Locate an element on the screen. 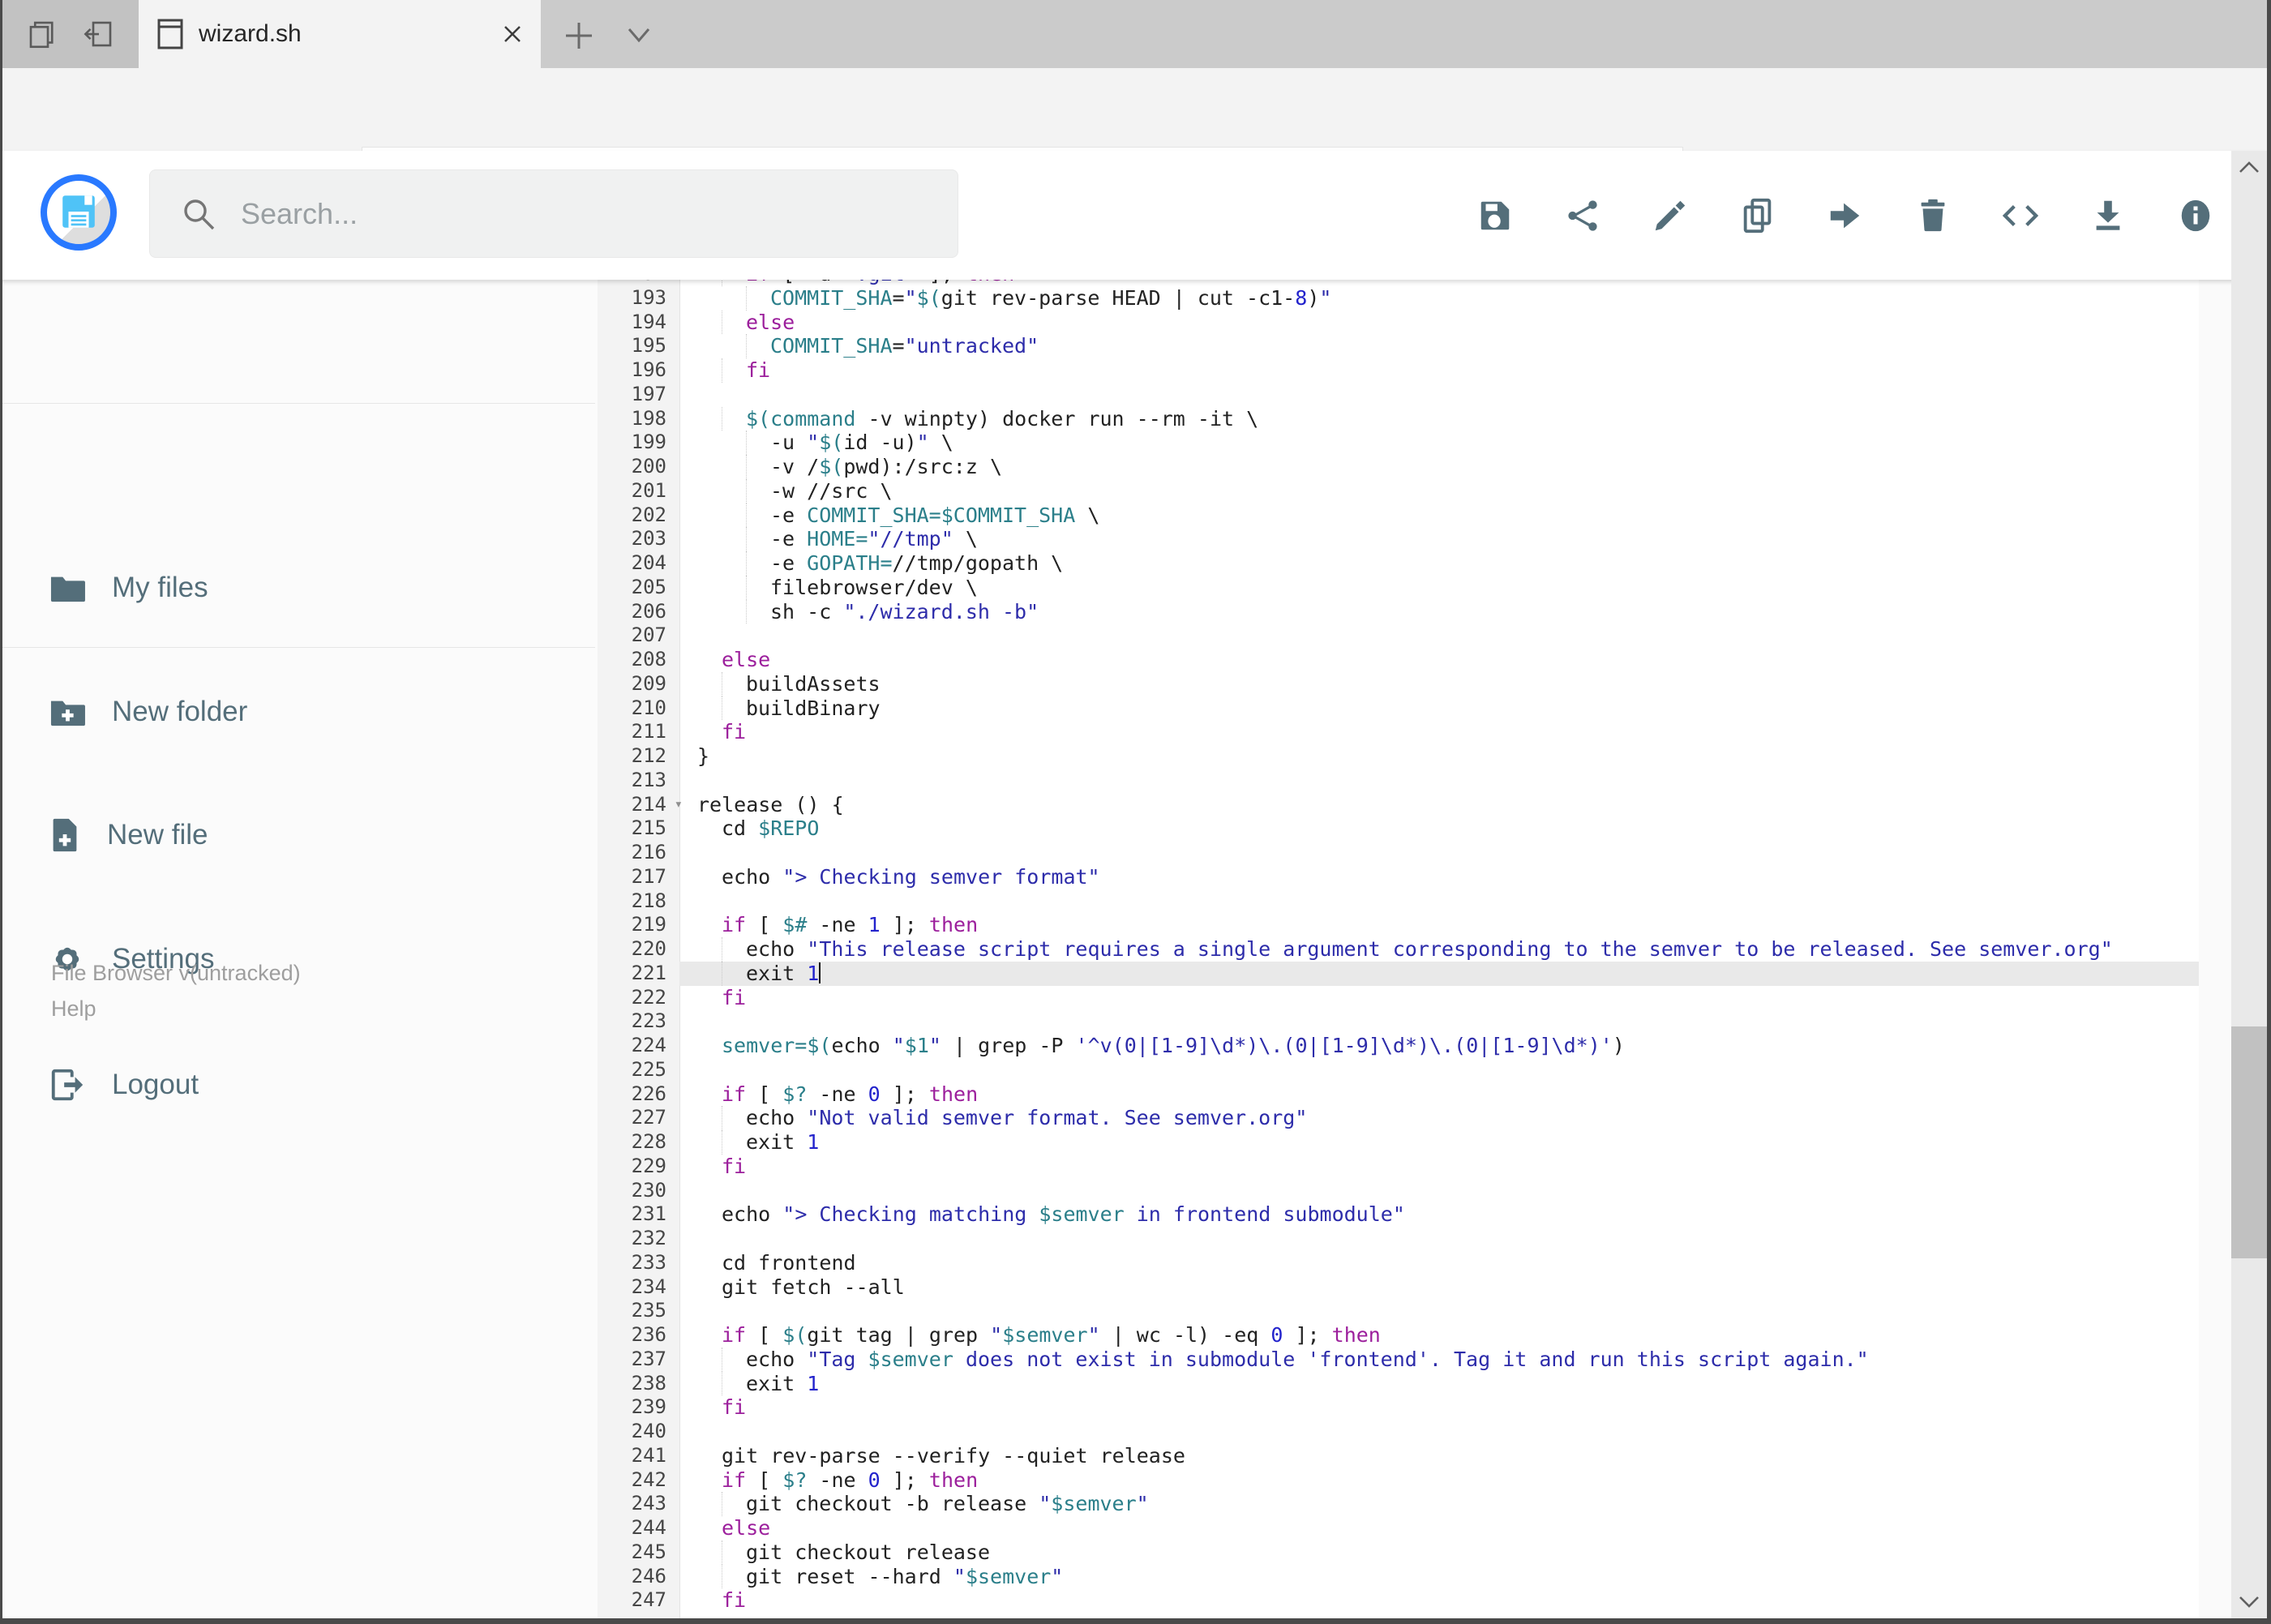  sidebar-item-new-folder: New folder is located at coordinates (300, 712).